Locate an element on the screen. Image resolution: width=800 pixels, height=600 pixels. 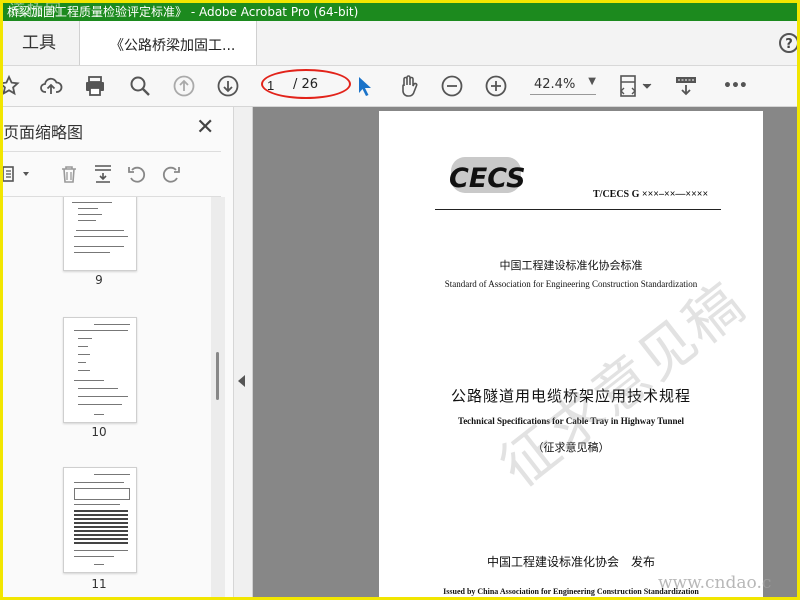
tab-bar: 工具 《公路桥梁加固工... ? is located at coordinates (400, 43).